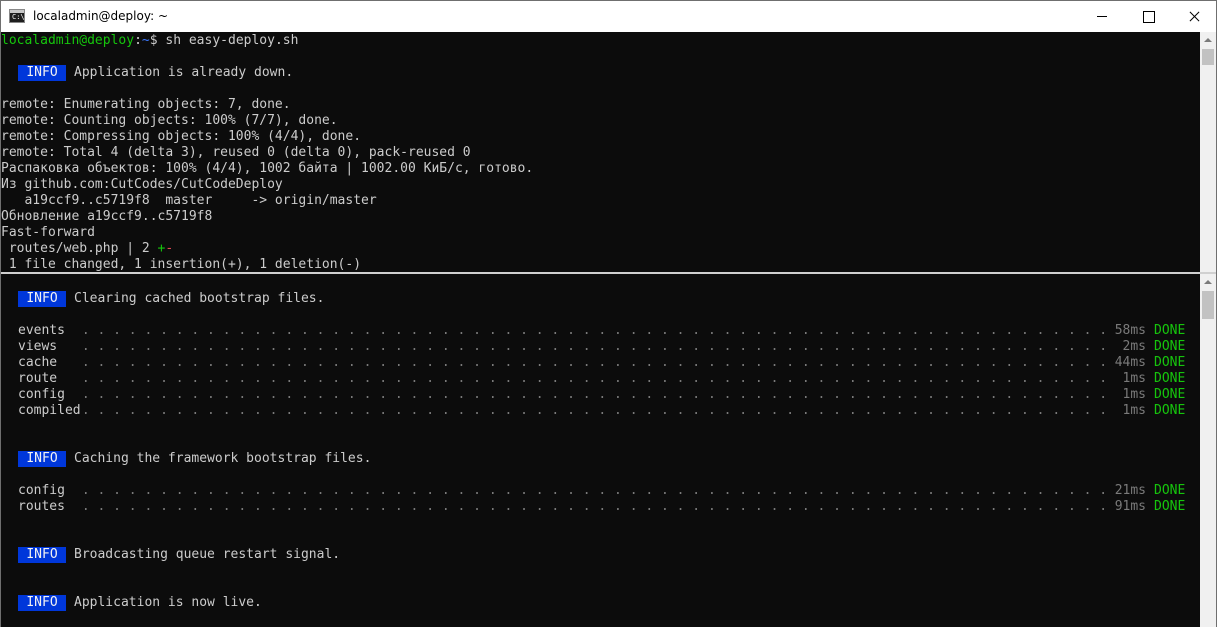 The image size is (1217, 627). Describe the element at coordinates (600, 603) in the screenshot. I see `info-line: INFO Application is now live.` at that location.